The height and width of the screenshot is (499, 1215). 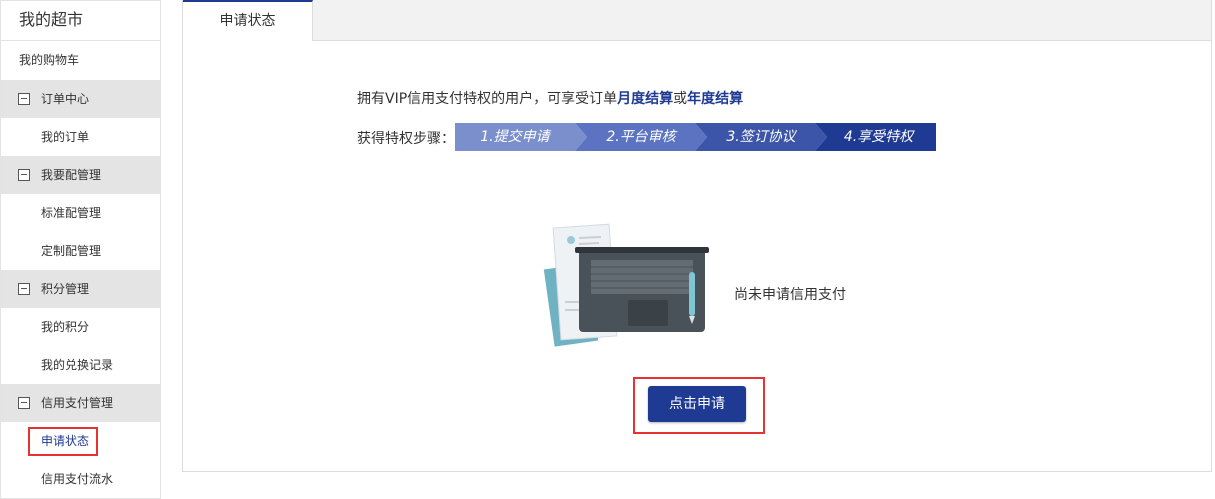 I want to click on steps-label: 获得特权步骤：, so click(x=406, y=139).